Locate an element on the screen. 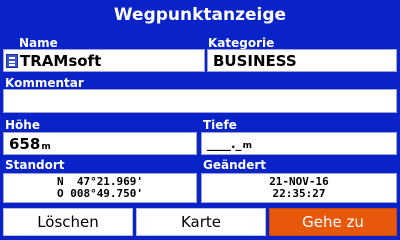  page-title: Wegpunktanzeige is located at coordinates (200, 15).